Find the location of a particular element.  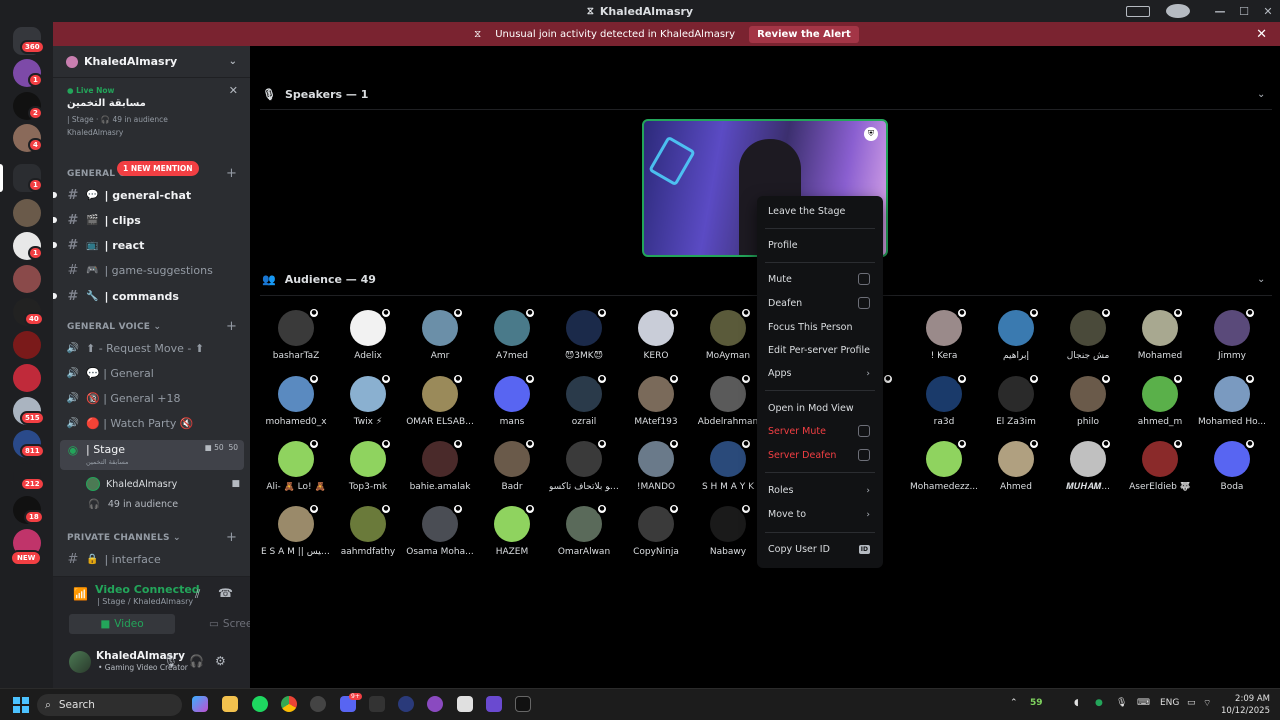

audience-member: ● Jimmy is located at coordinates (1232, 334).